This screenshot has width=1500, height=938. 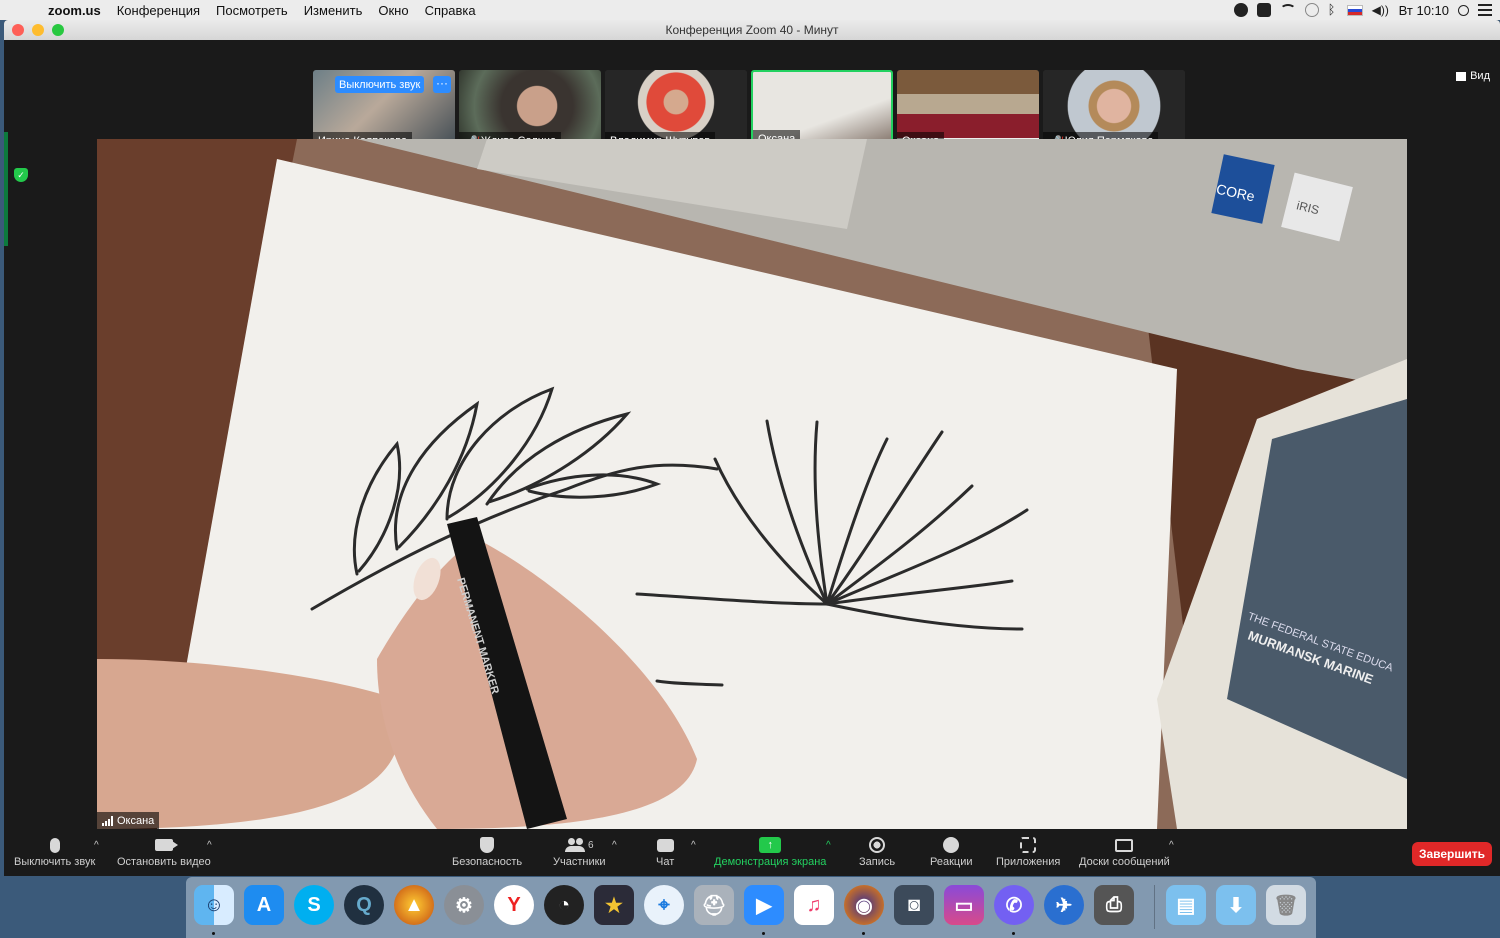 What do you see at coordinates (464, 905) in the screenshot?
I see `system-preferences-icon: ⚙` at bounding box center [464, 905].